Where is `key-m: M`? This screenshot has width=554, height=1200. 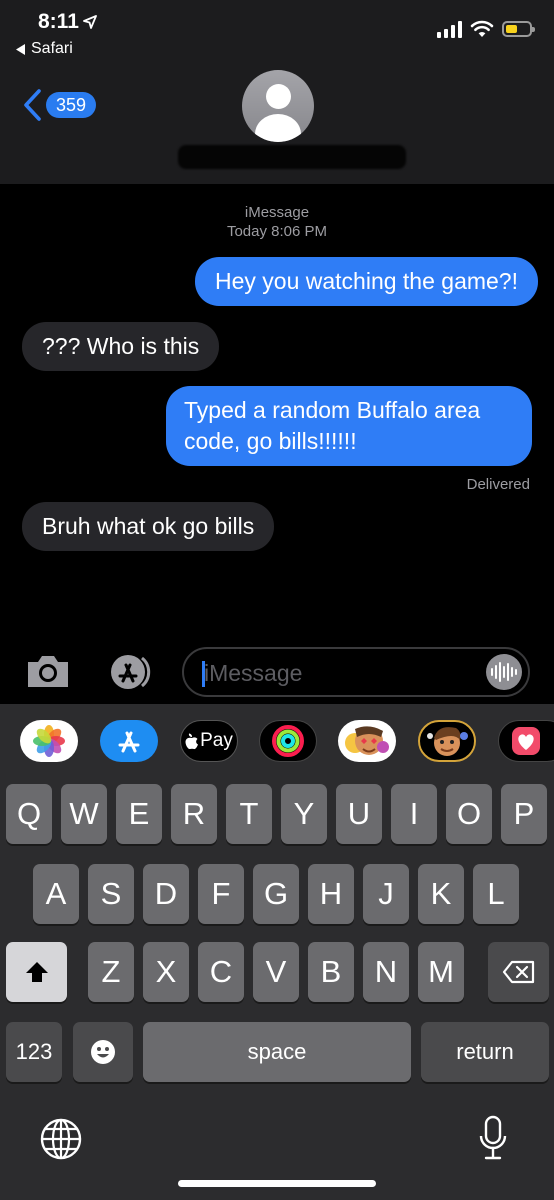
key-m: M is located at coordinates (441, 972).